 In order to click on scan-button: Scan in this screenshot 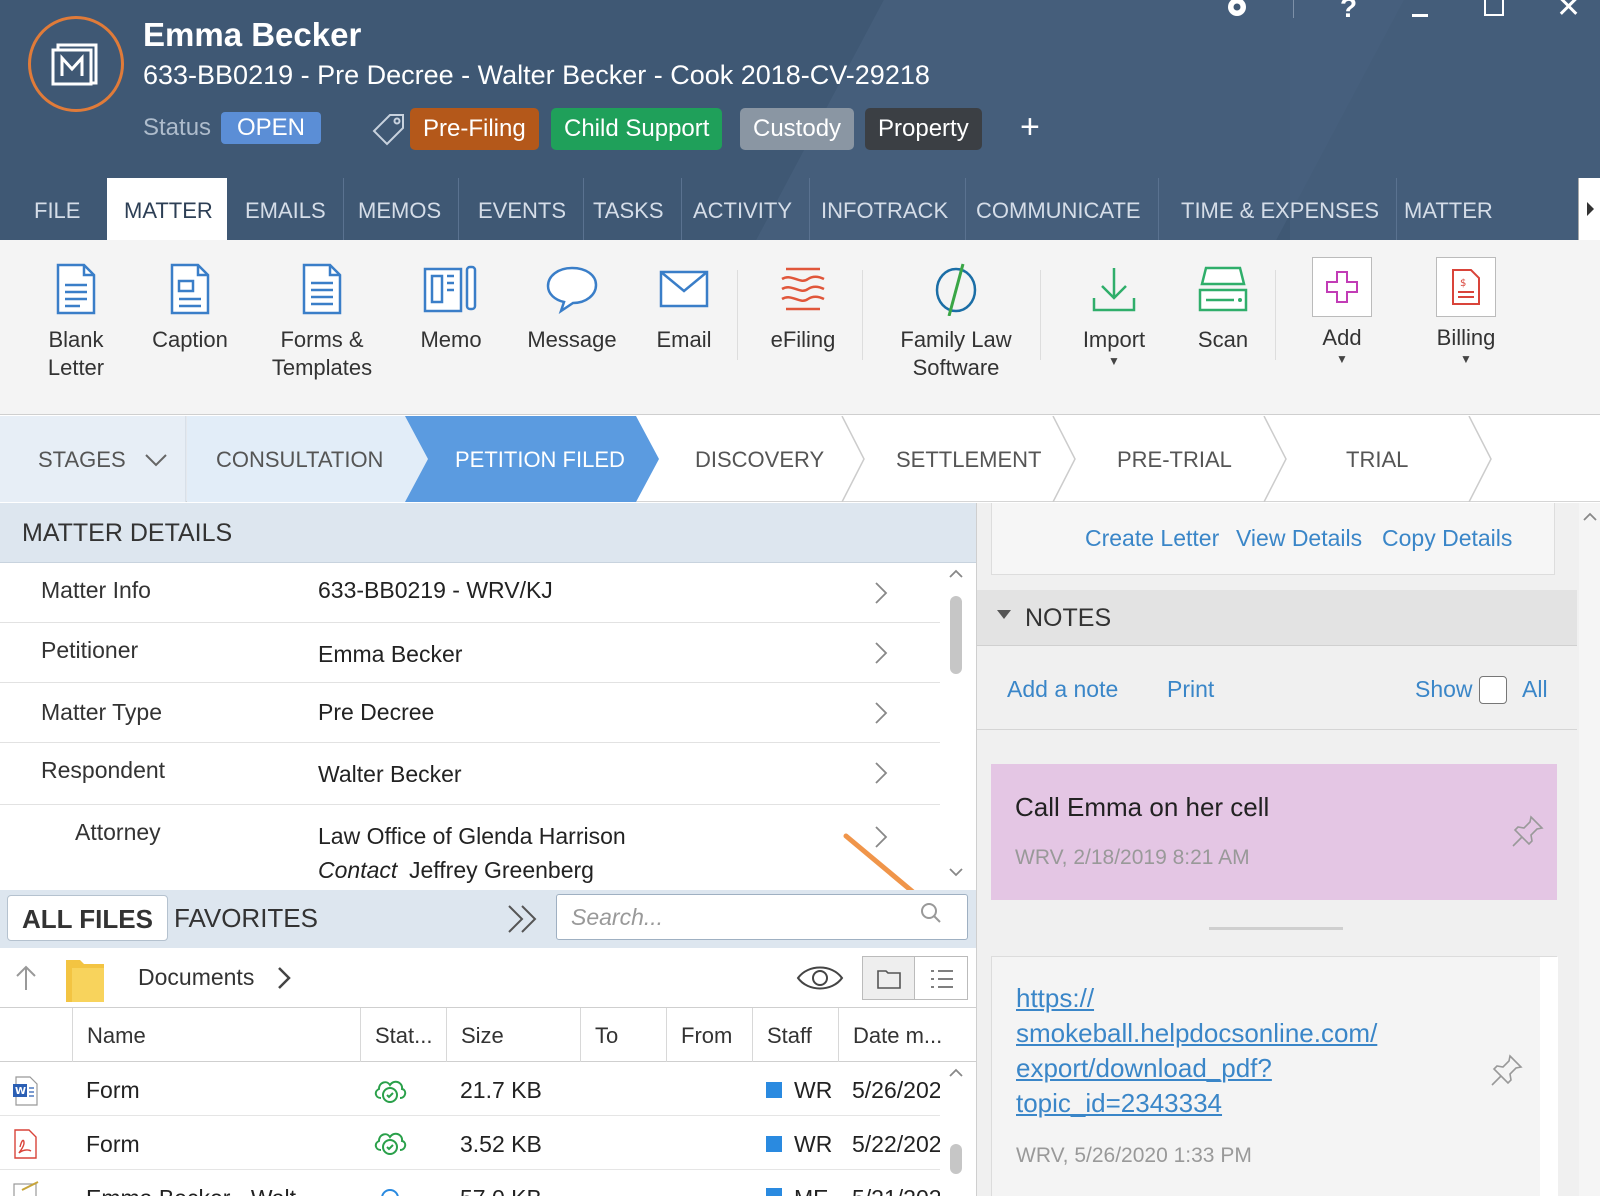, I will do `click(1223, 306)`.